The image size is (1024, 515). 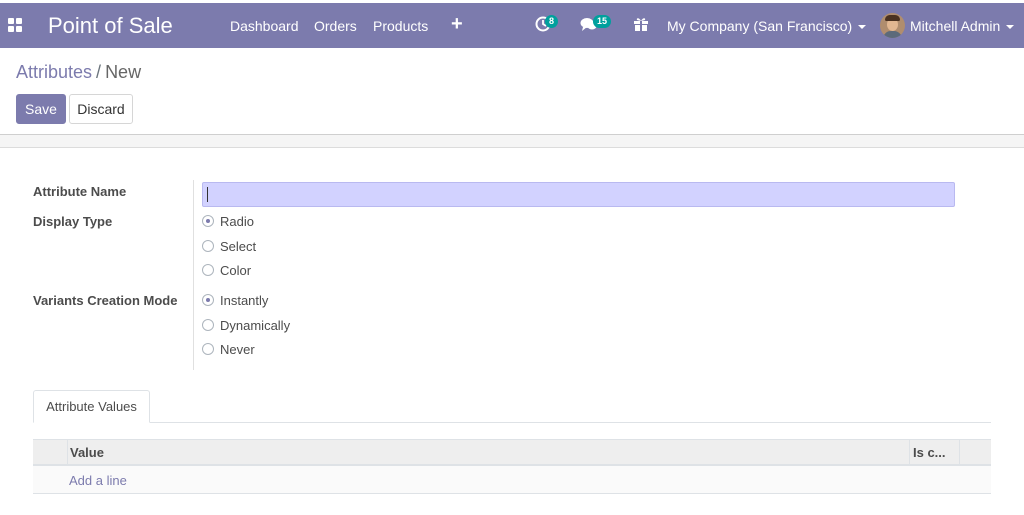 I want to click on messages-badge: 15, so click(x=602, y=21).